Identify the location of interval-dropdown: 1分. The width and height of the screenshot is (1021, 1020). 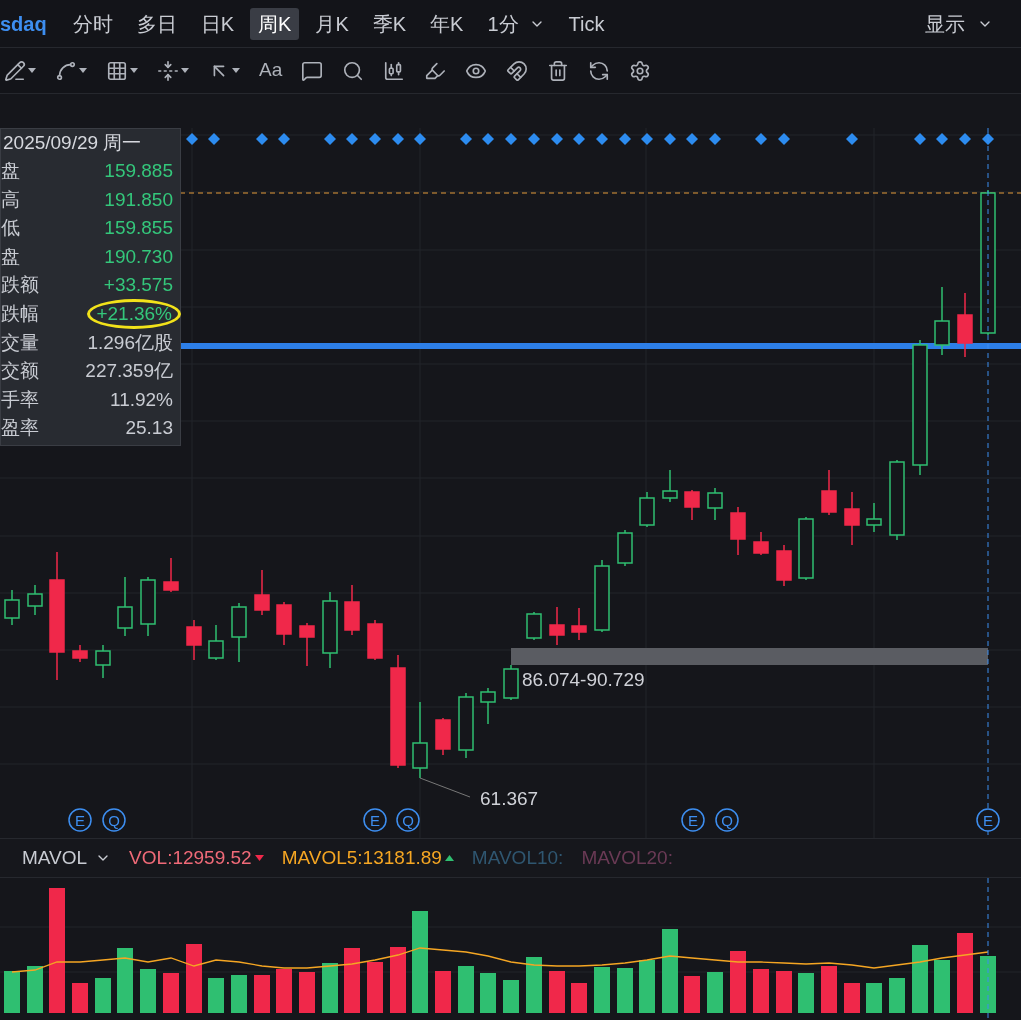
(516, 23).